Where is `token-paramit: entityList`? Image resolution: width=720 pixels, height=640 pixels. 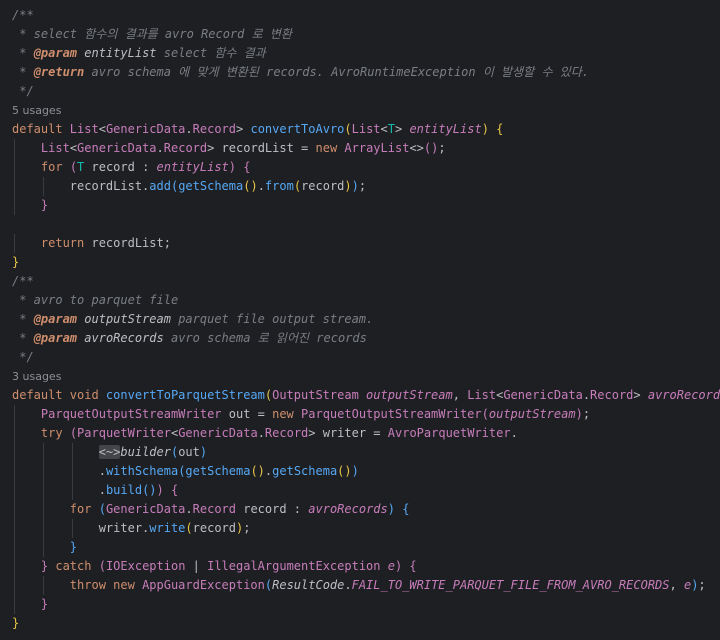 token-paramit: entityList is located at coordinates (192, 167).